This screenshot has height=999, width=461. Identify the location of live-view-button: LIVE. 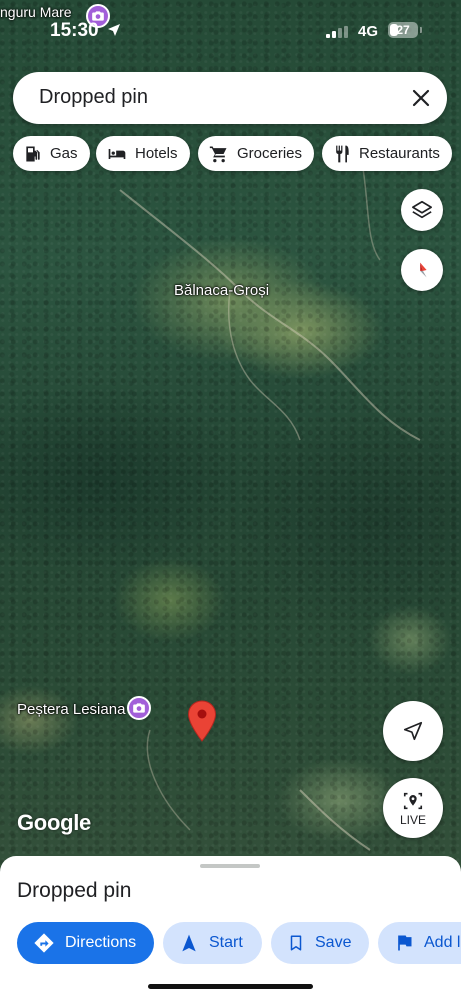
(413, 808).